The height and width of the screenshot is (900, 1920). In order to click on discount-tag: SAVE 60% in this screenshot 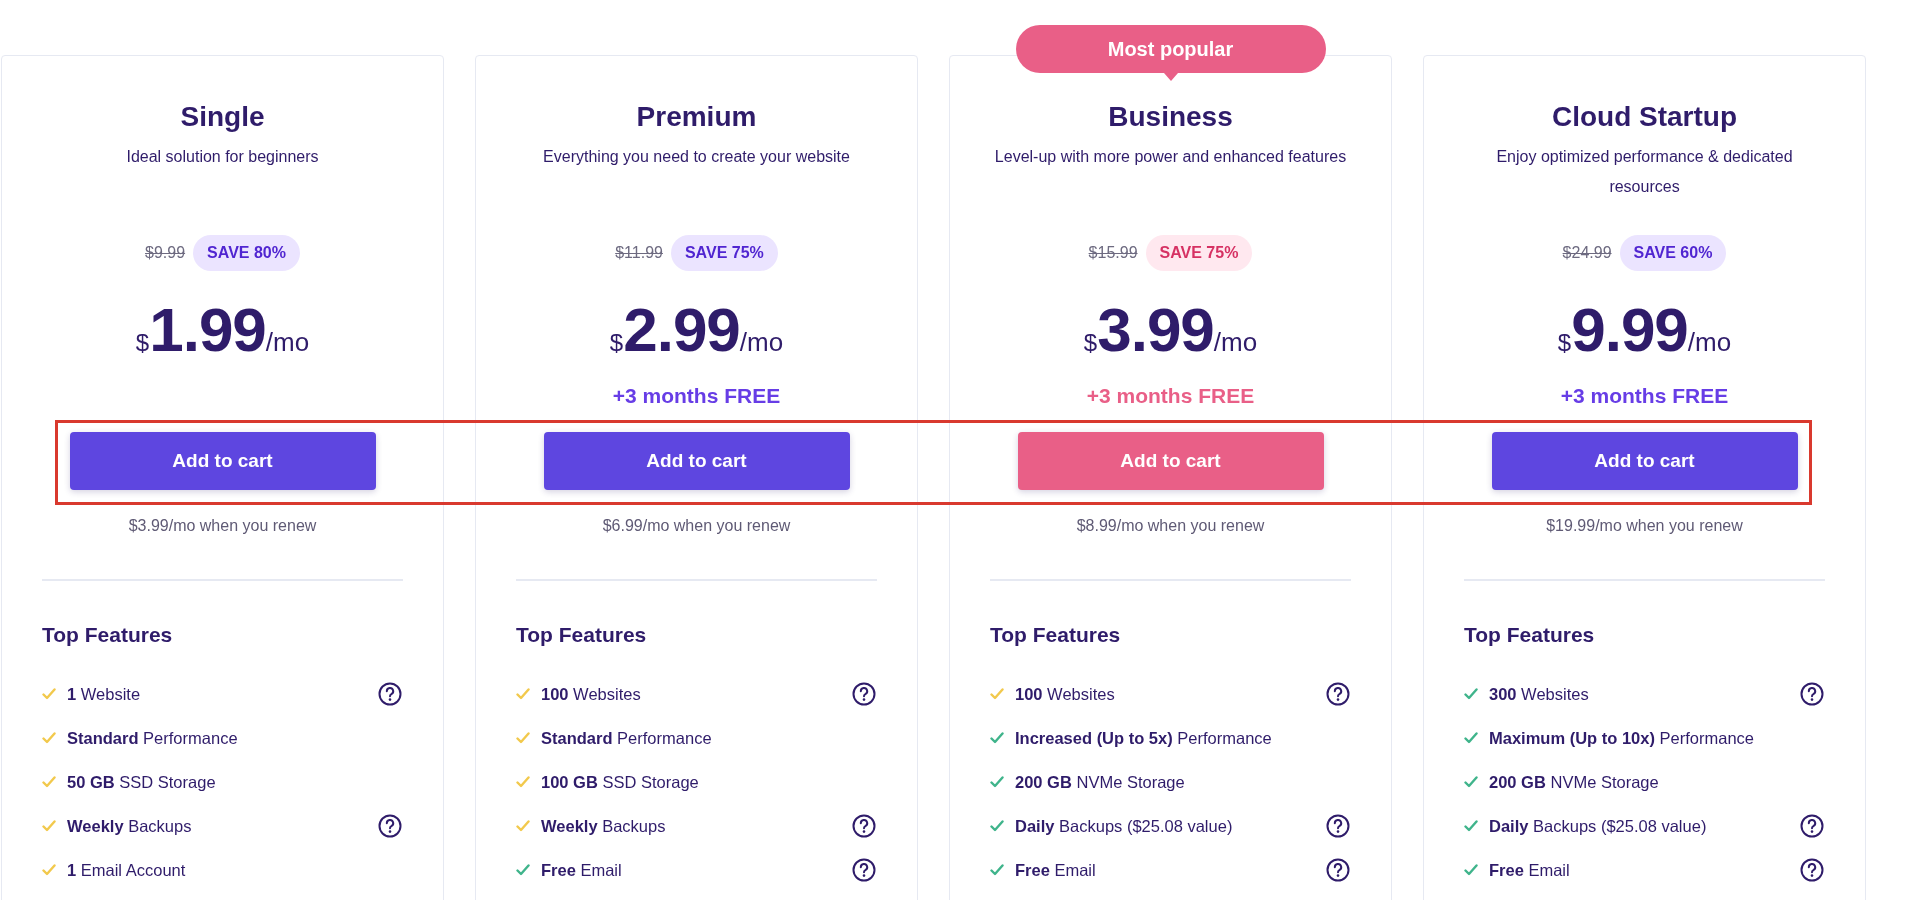, I will do `click(1673, 253)`.